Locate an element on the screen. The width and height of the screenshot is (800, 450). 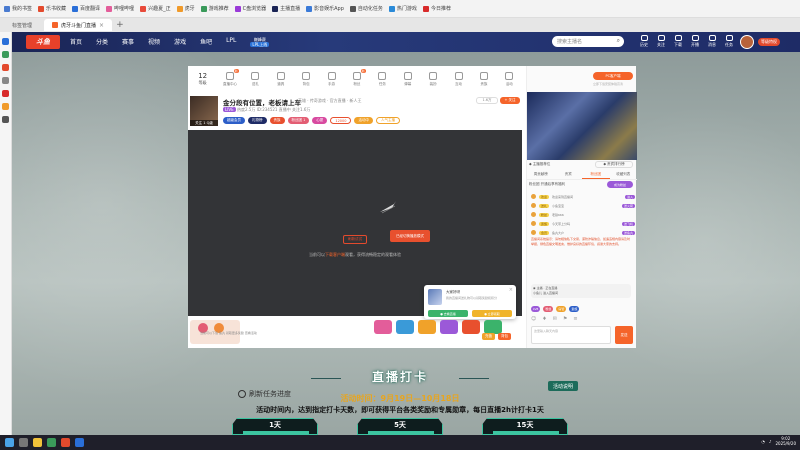
tab-vip: 贵宾 is located at coordinates (569, 174).